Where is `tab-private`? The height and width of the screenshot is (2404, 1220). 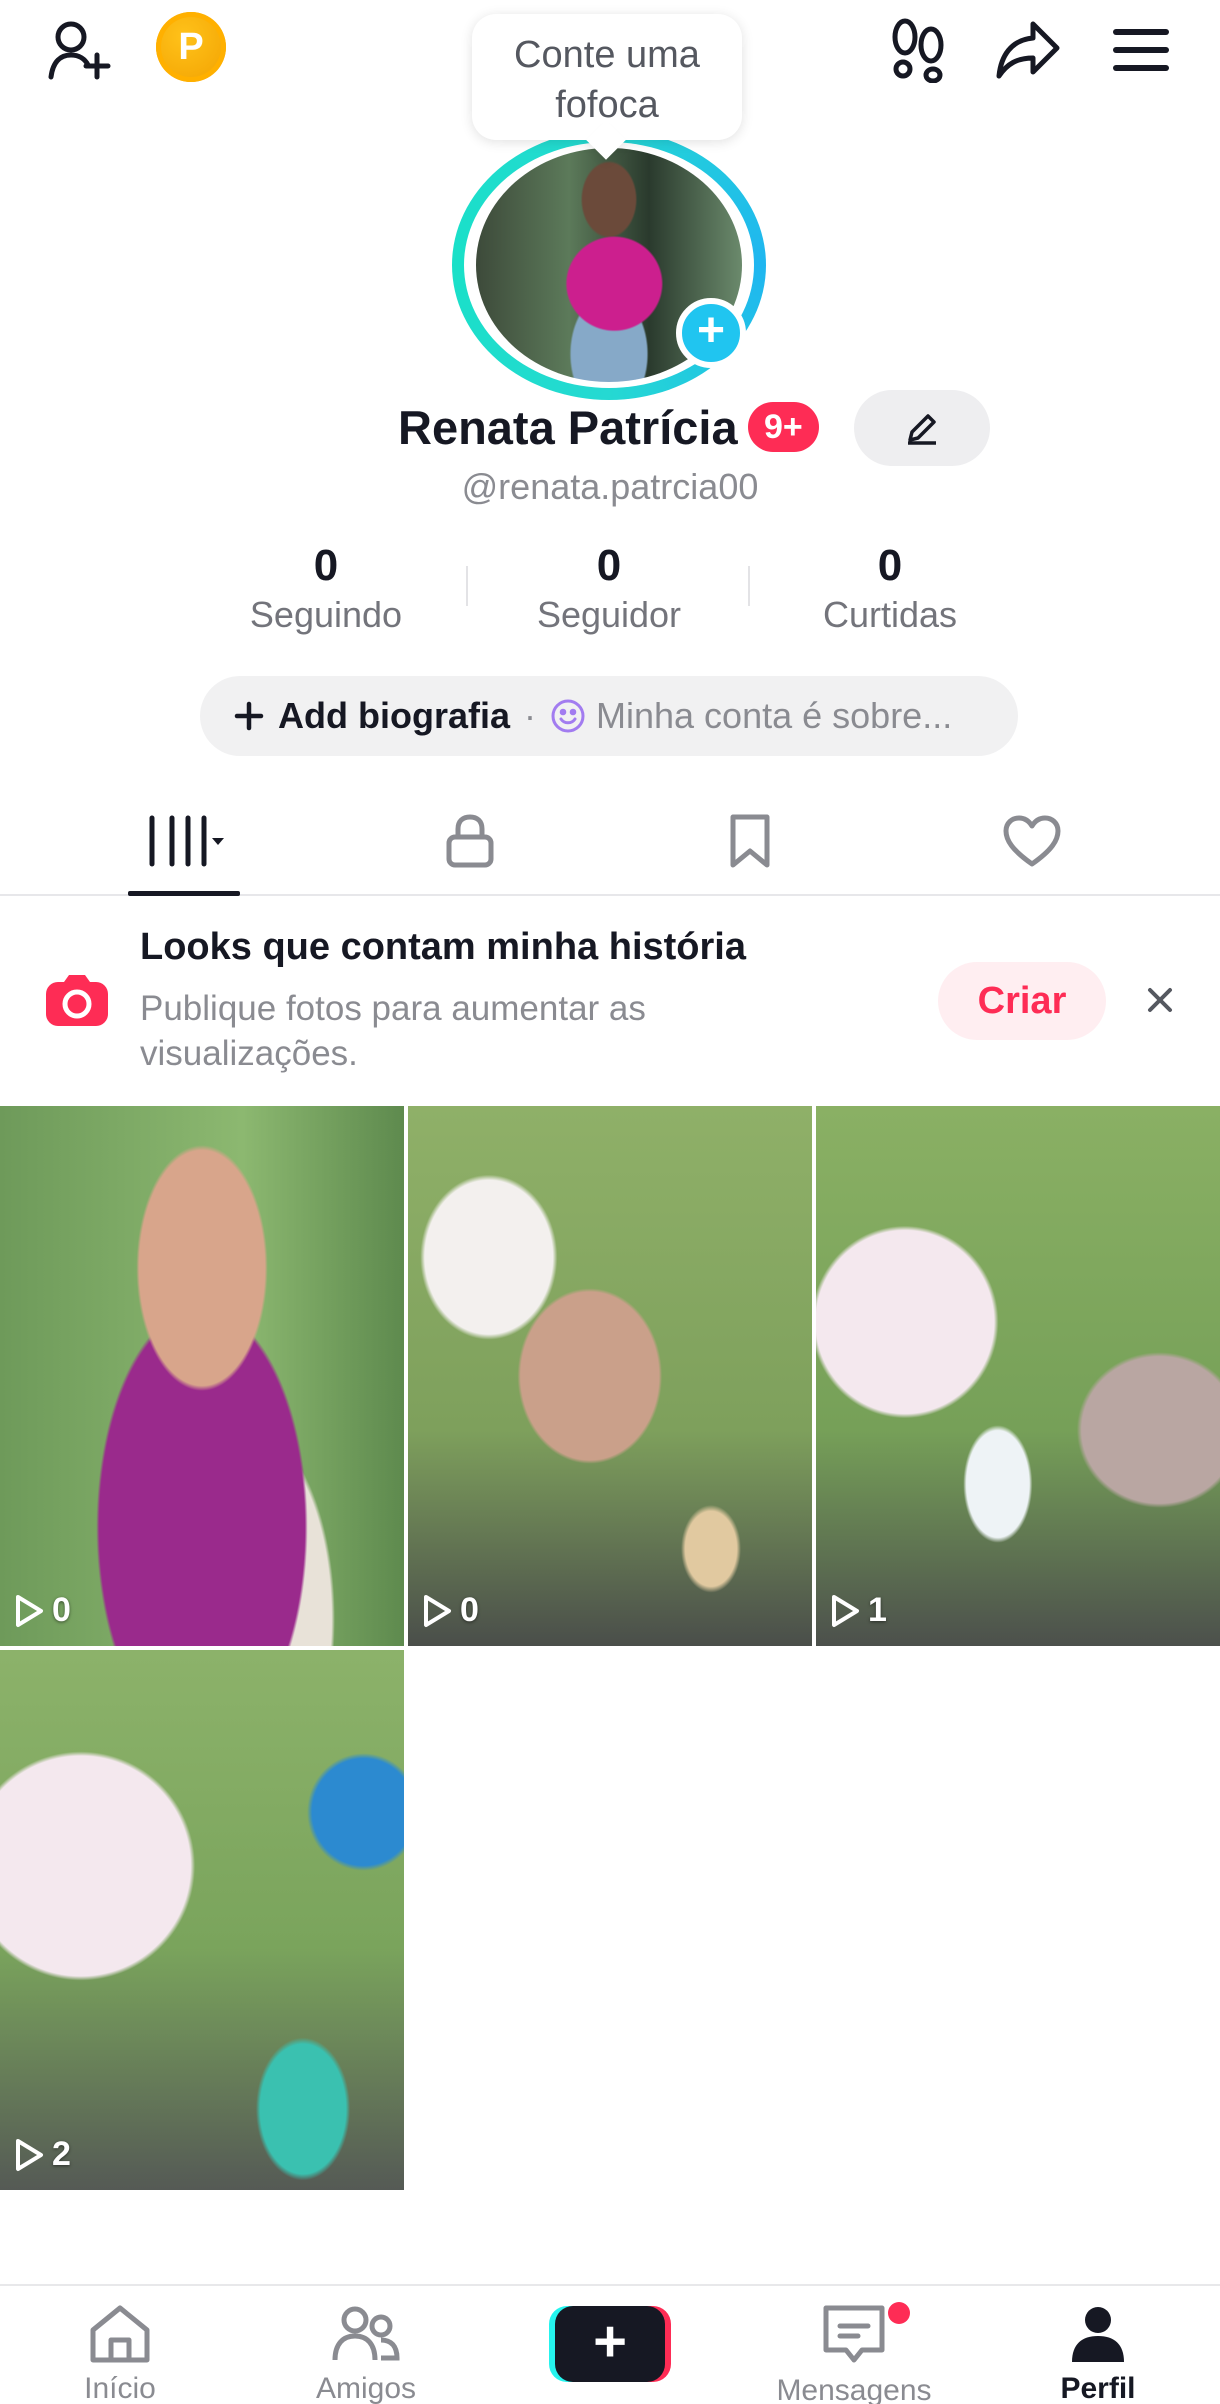 tab-private is located at coordinates (470, 841).